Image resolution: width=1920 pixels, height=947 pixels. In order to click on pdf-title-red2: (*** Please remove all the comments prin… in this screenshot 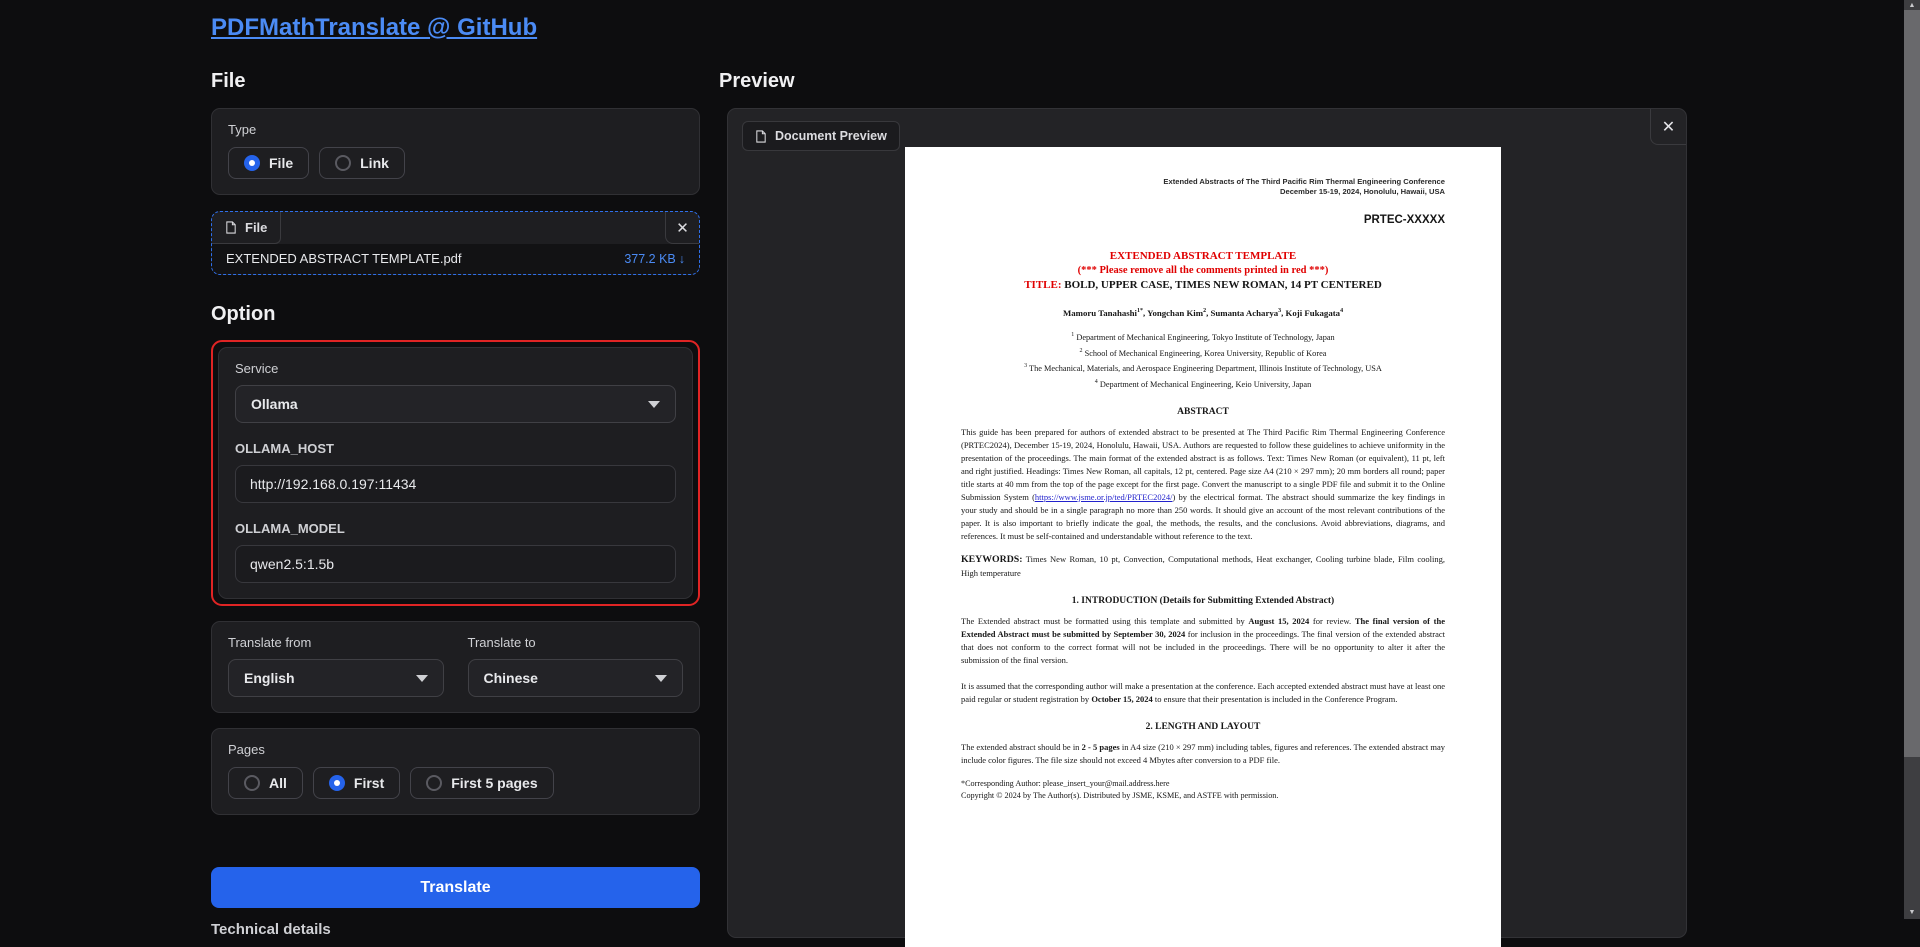, I will do `click(1203, 270)`.